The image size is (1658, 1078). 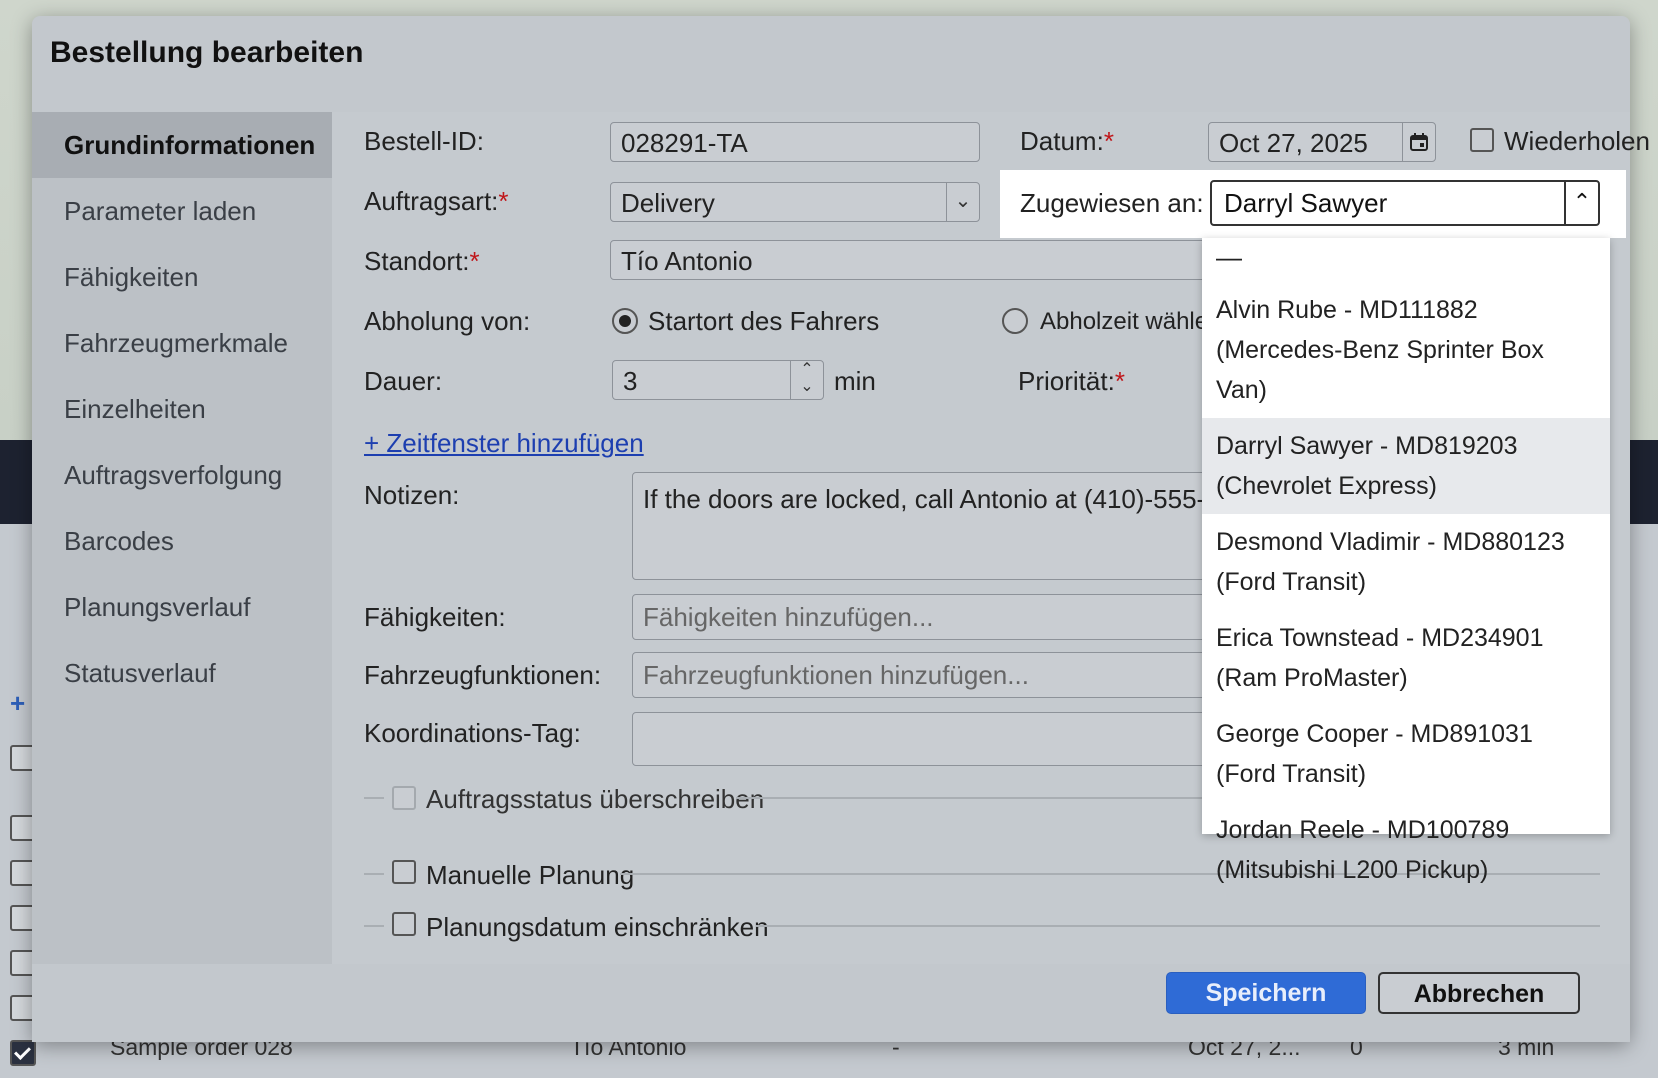 What do you see at coordinates (1312, 678) in the screenshot?
I see `option-vehicle: (Ram ProMaster)` at bounding box center [1312, 678].